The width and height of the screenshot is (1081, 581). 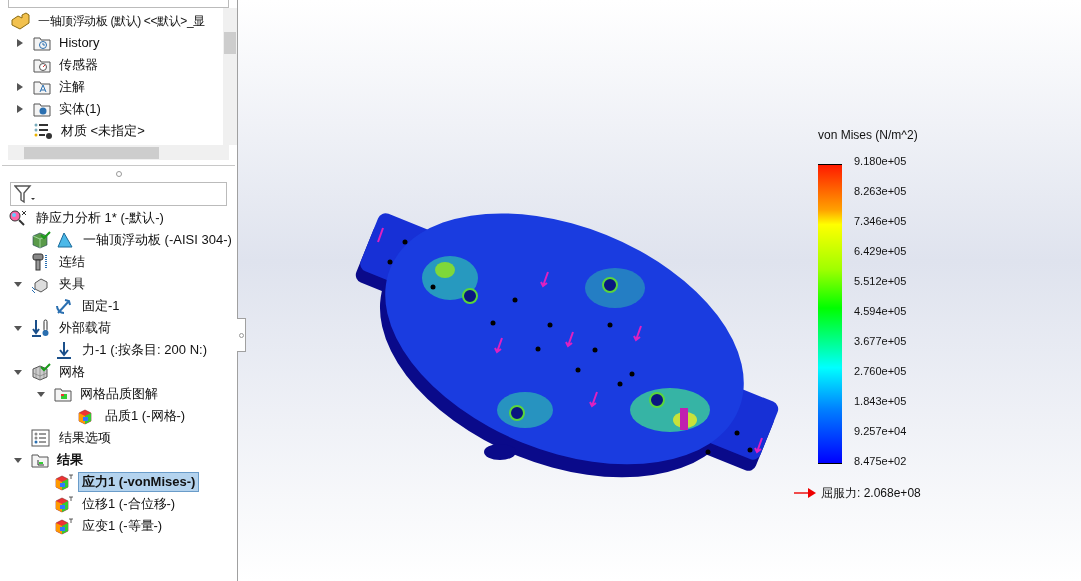 What do you see at coordinates (53, 240) in the screenshot?
I see `solid-part-icon` at bounding box center [53, 240].